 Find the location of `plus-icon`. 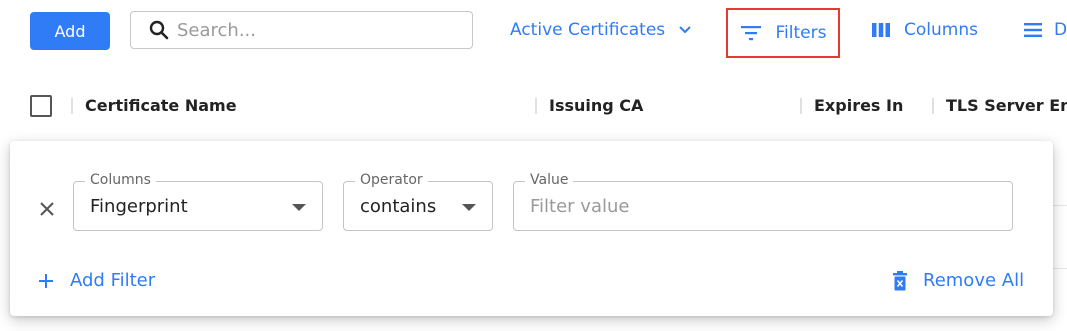

plus-icon is located at coordinates (46, 280).